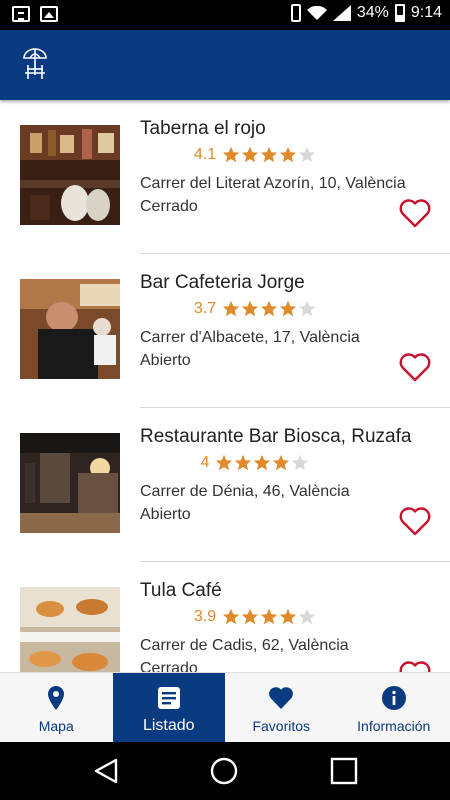 The image size is (450, 800). I want to click on restaurant-name: Tula Café, so click(181, 590).